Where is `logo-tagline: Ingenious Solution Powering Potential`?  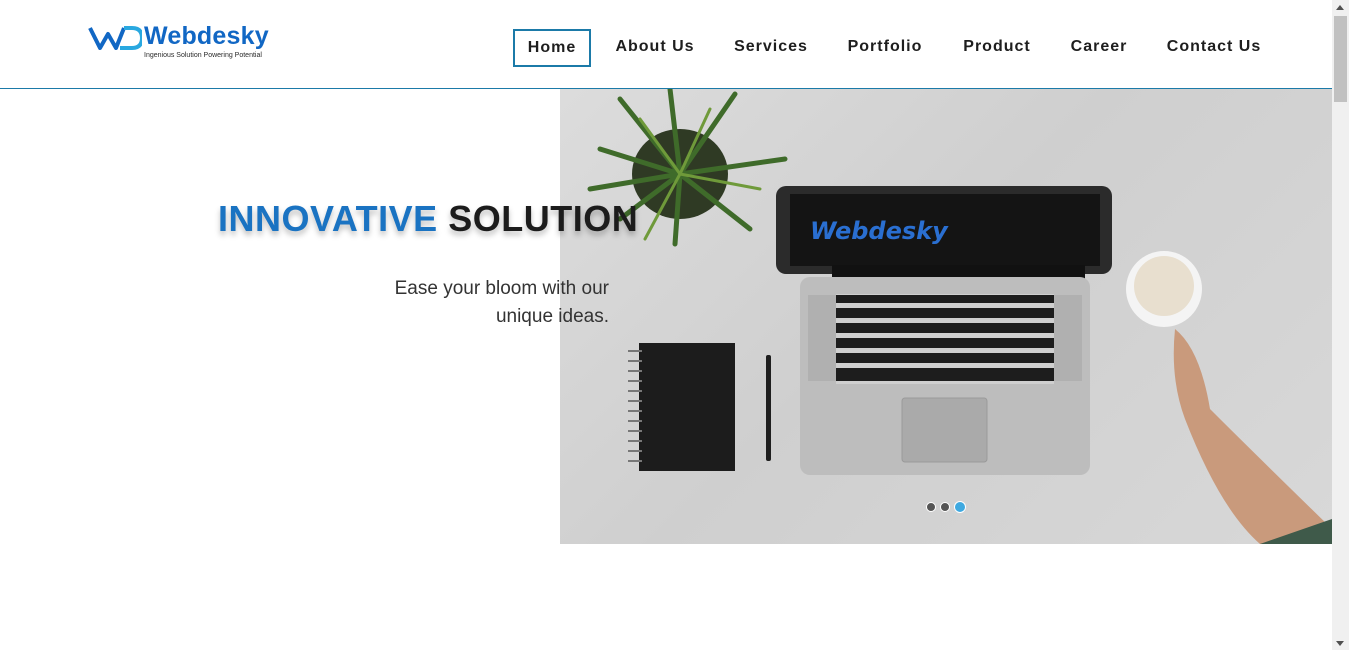
logo-tagline: Ingenious Solution Powering Potential is located at coordinates (203, 55).